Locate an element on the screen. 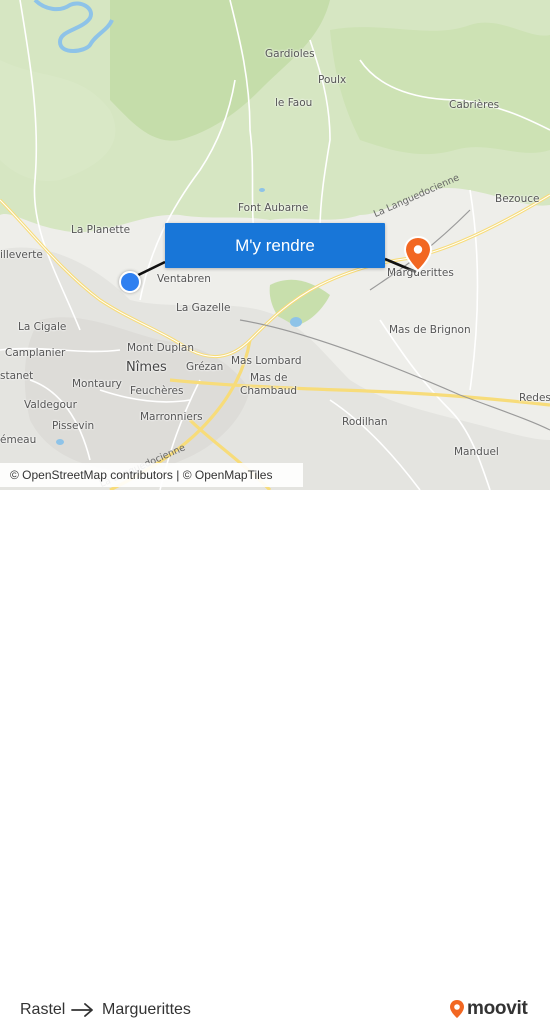 This screenshot has height=1022, width=550. route-destination: Marguerittes is located at coordinates (146, 1009).